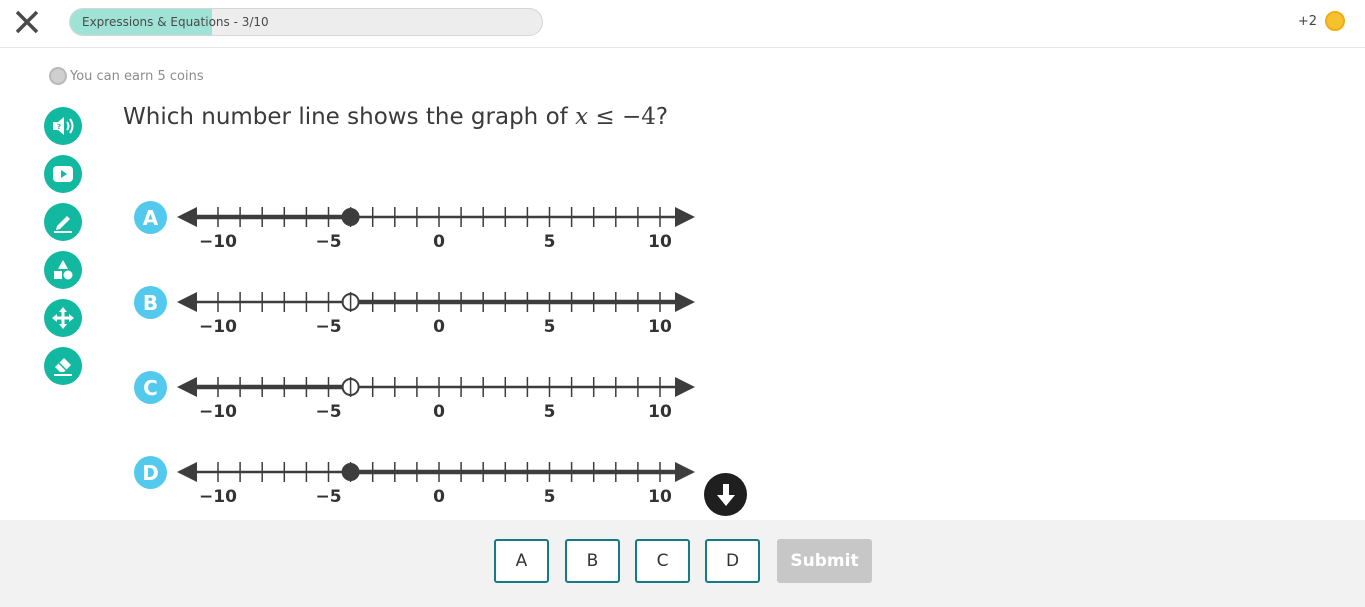 This screenshot has height=607, width=1365. Describe the element at coordinates (1307, 21) in the screenshot. I see `coins-earned-label: +2` at that location.